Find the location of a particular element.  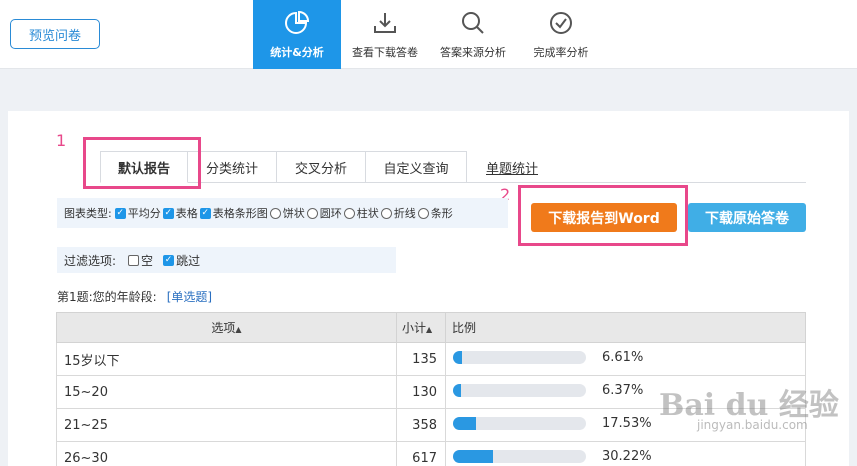

download-icon is located at coordinates (385, 23).